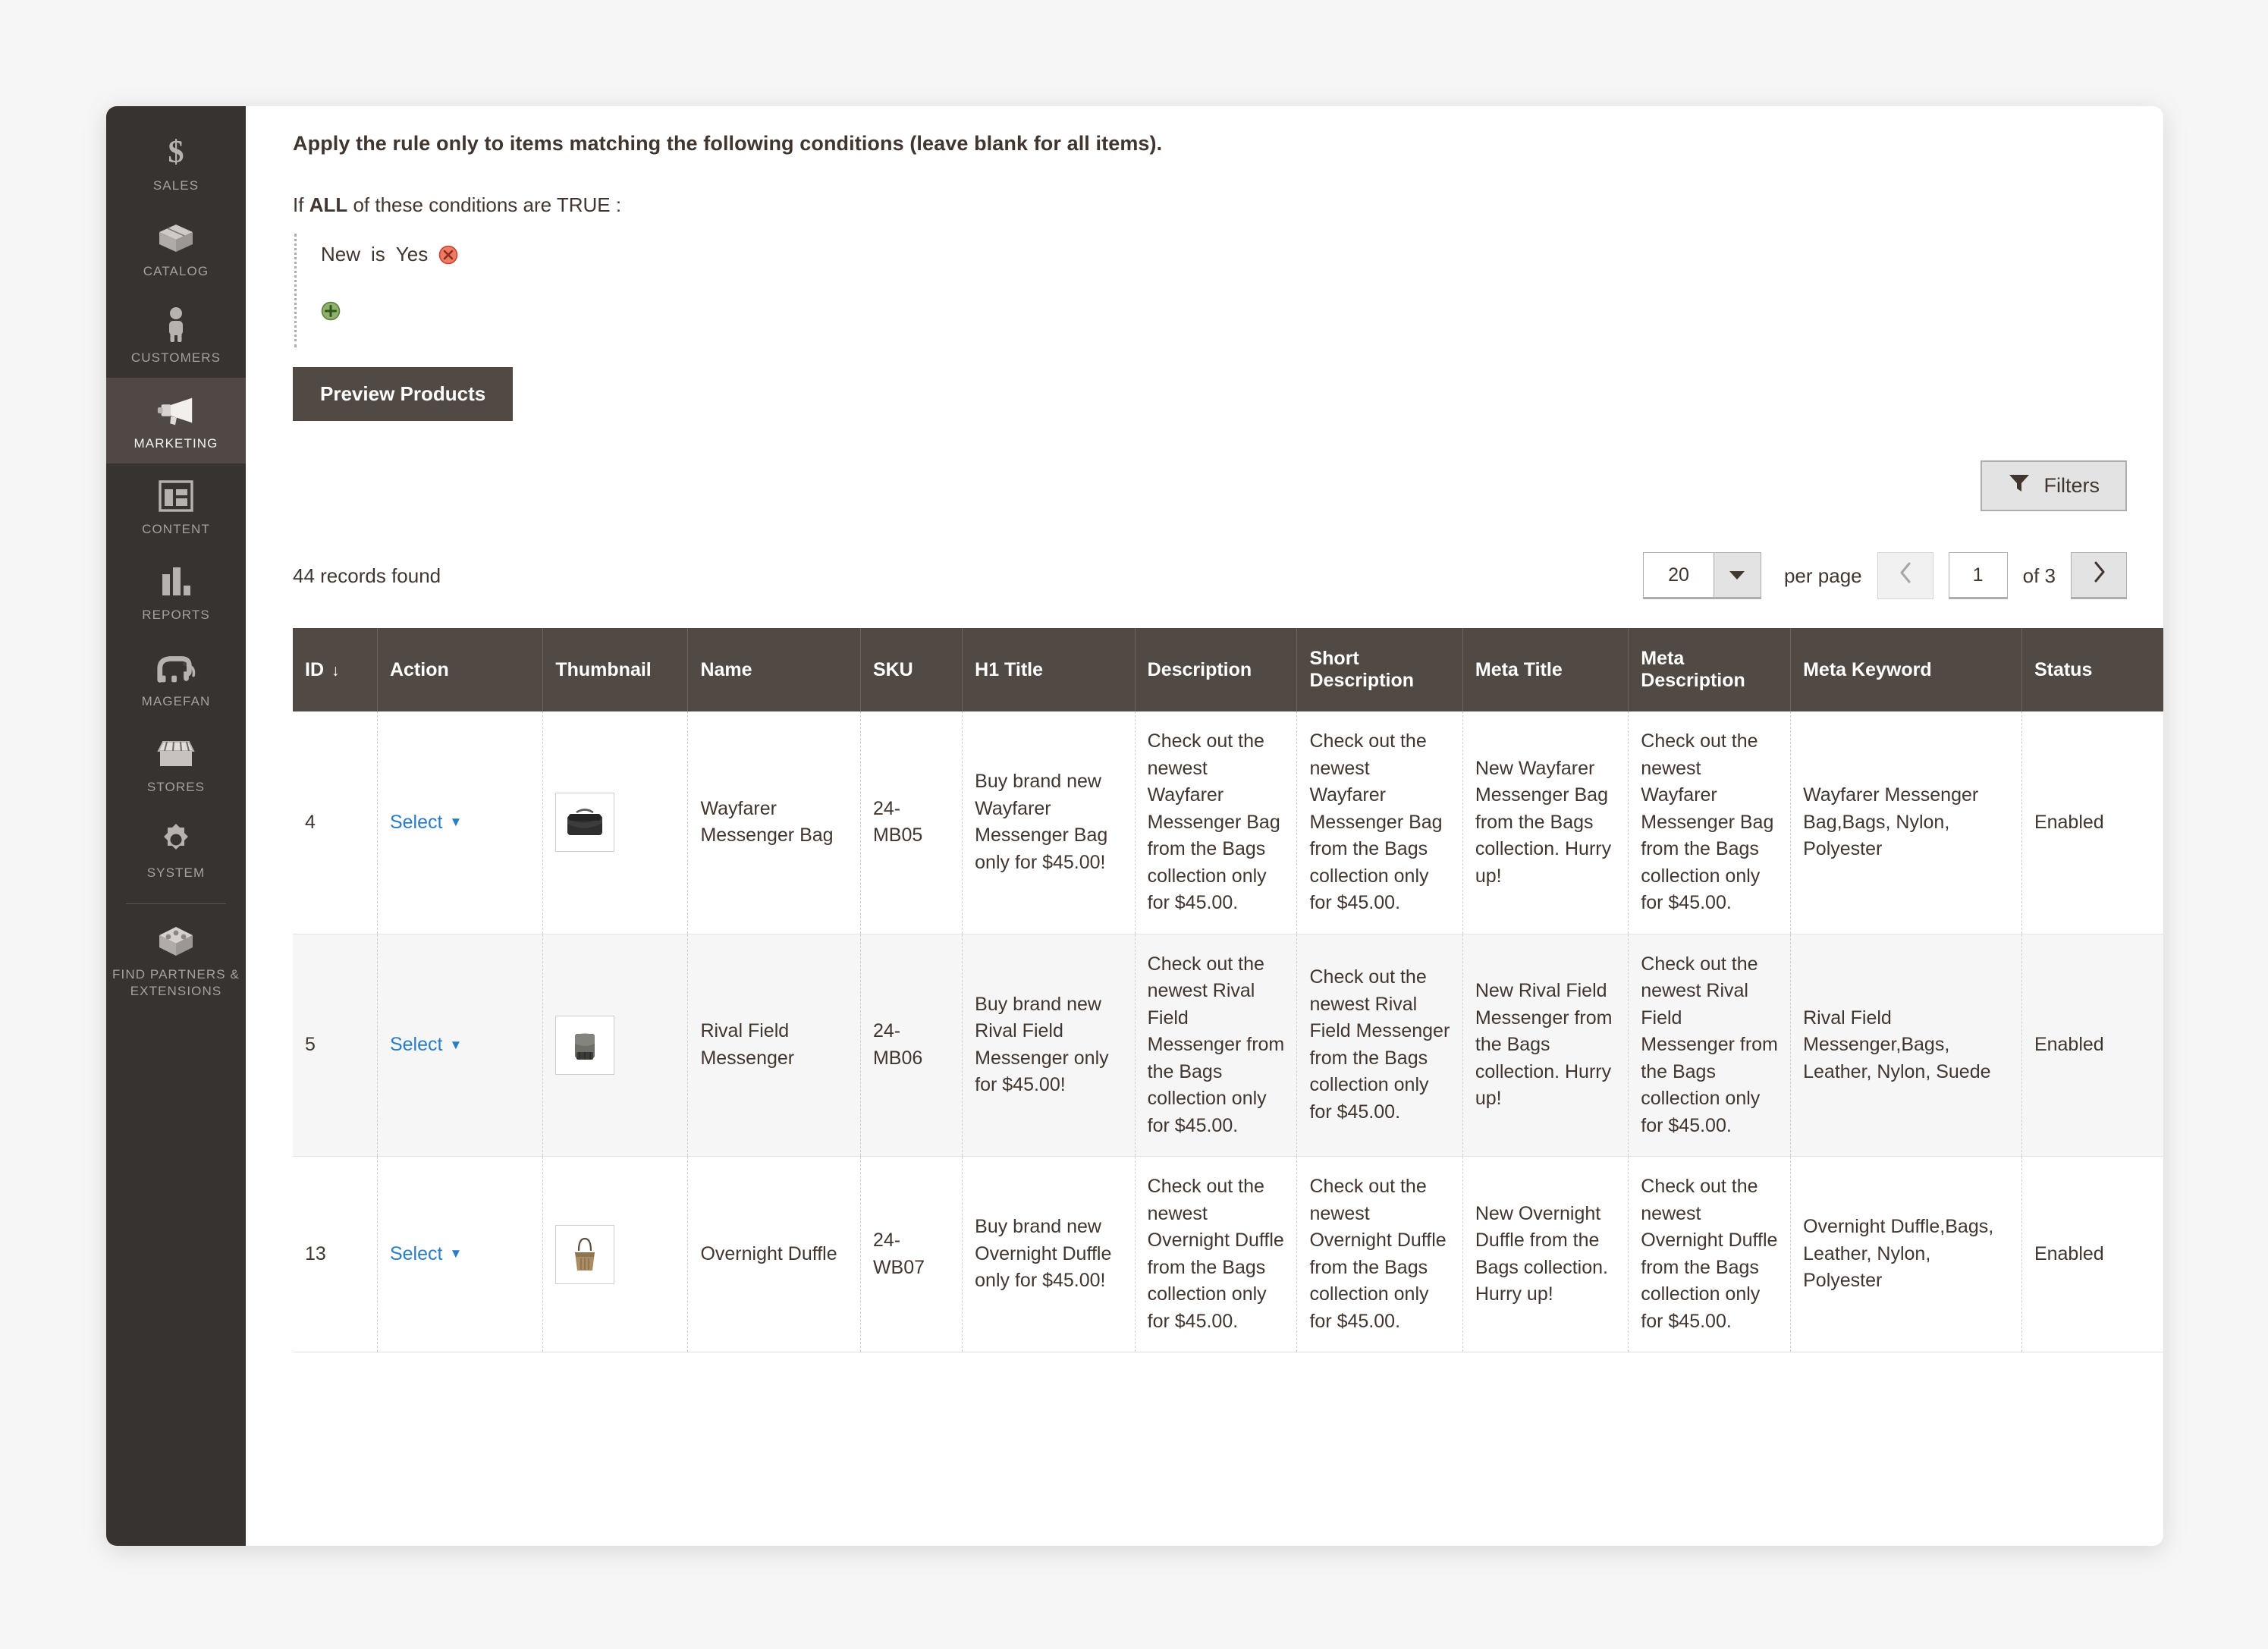 This screenshot has width=2268, height=1649. I want to click on column-header-meta-title: Meta Title, so click(1545, 669).